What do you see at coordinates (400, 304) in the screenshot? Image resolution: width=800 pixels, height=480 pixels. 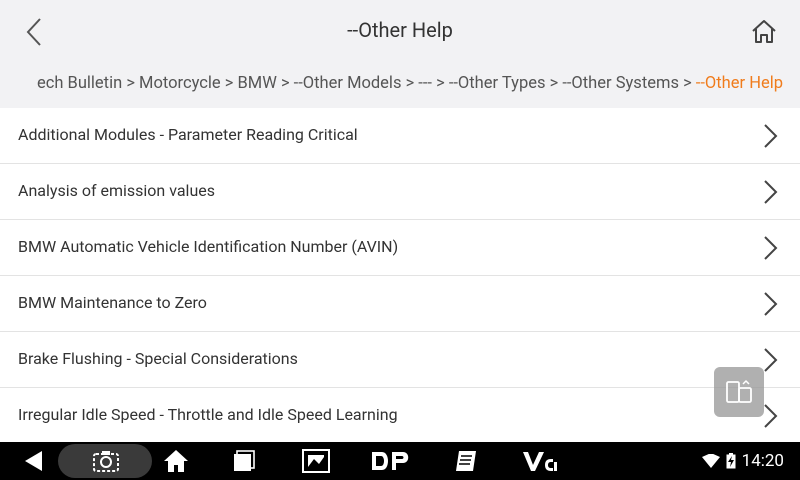 I see `list-item: BMW Maintenance to Zero` at bounding box center [400, 304].